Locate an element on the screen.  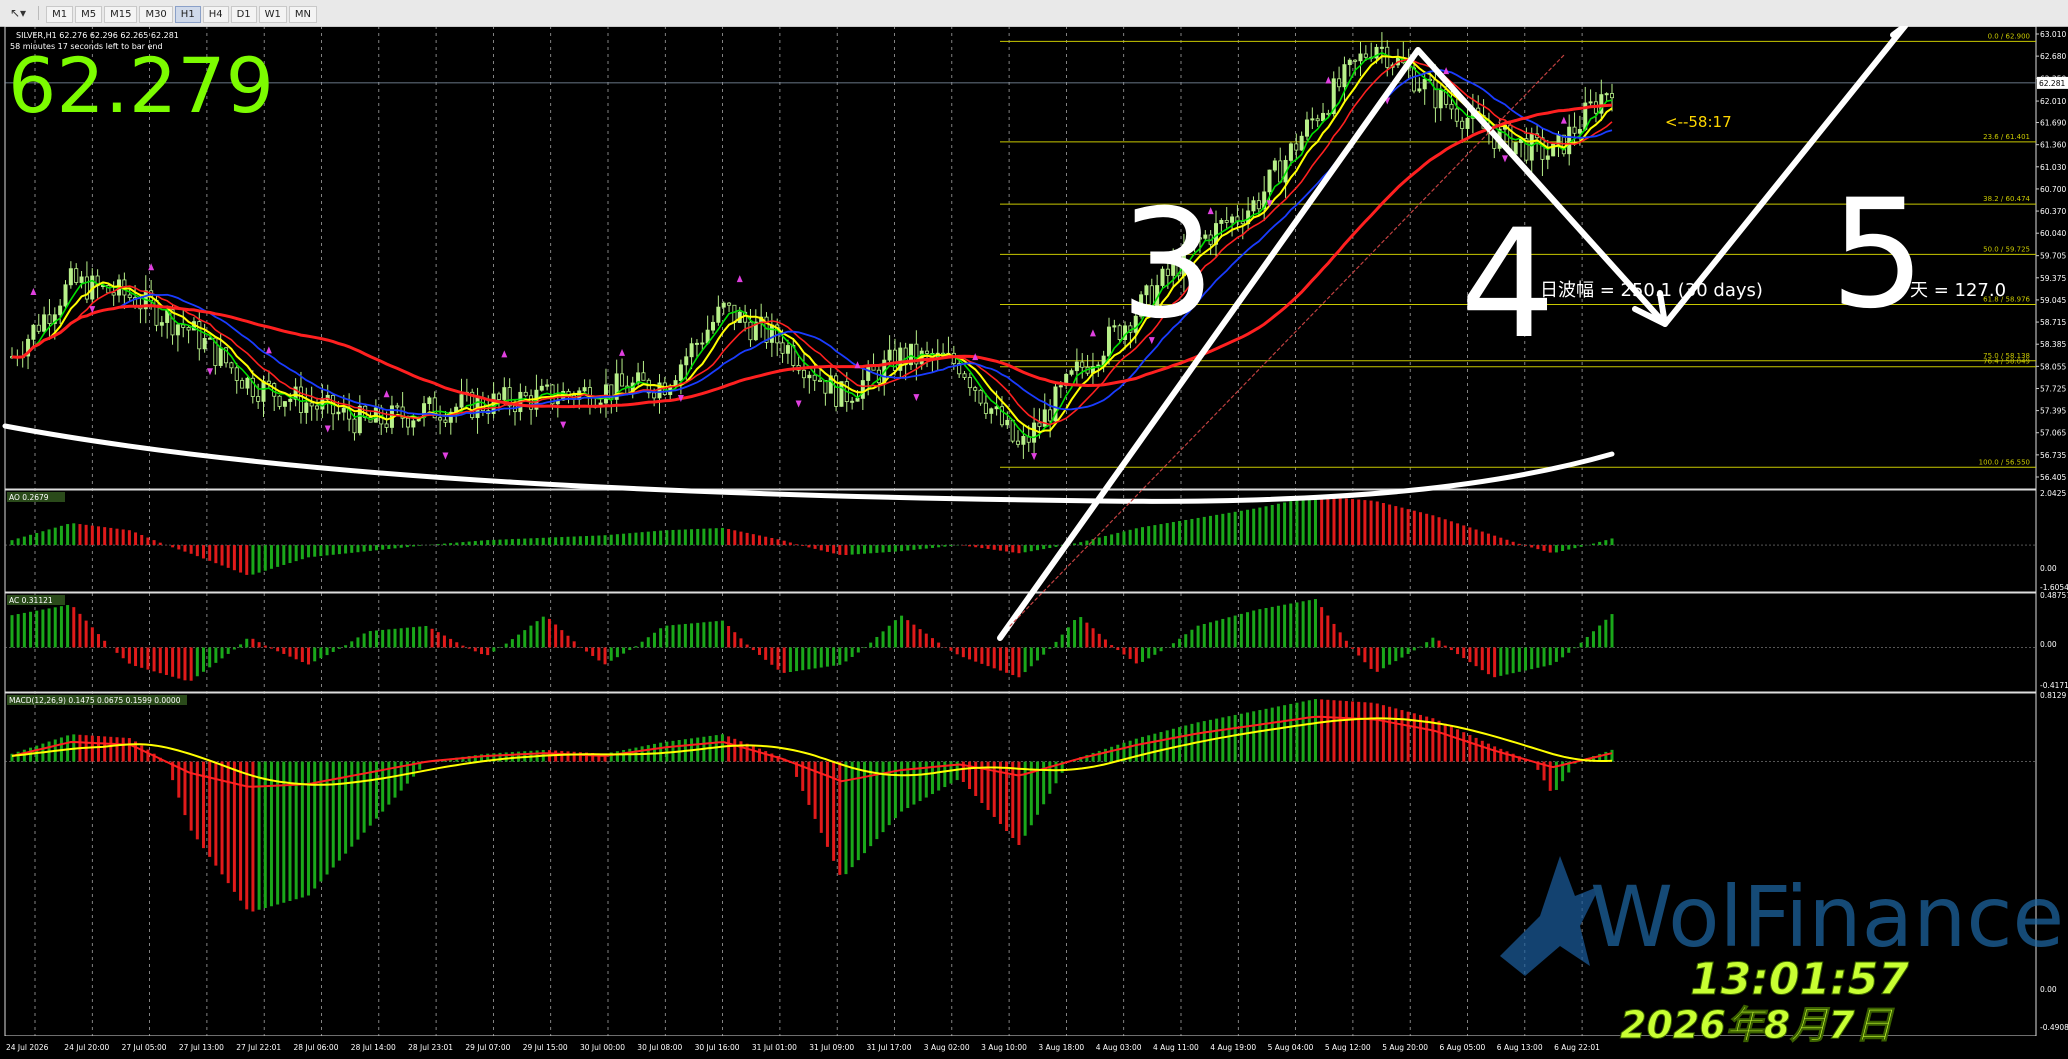
stamp-time: 13:01:57 is located at coordinates (1799, 979).